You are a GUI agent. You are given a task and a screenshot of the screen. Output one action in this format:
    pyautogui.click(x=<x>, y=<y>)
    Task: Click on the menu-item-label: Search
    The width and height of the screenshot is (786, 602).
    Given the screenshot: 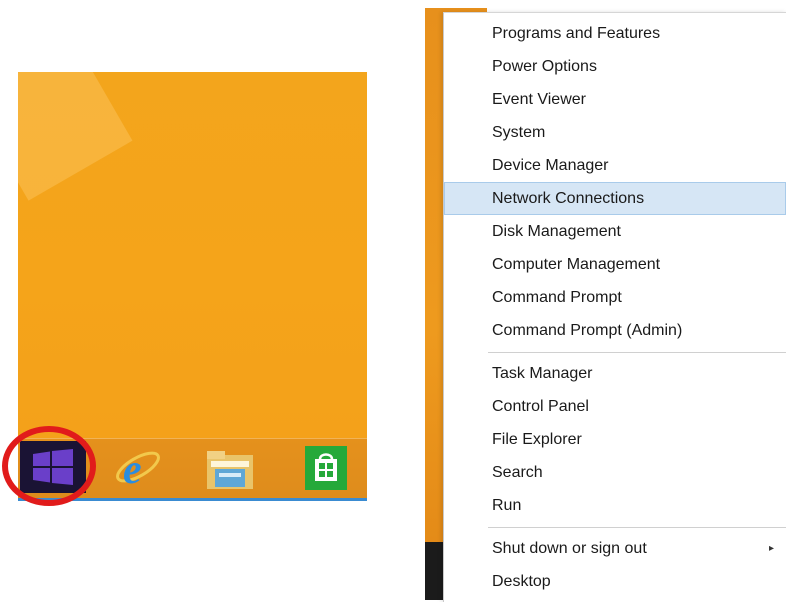 What is the action you would take?
    pyautogui.click(x=517, y=472)
    